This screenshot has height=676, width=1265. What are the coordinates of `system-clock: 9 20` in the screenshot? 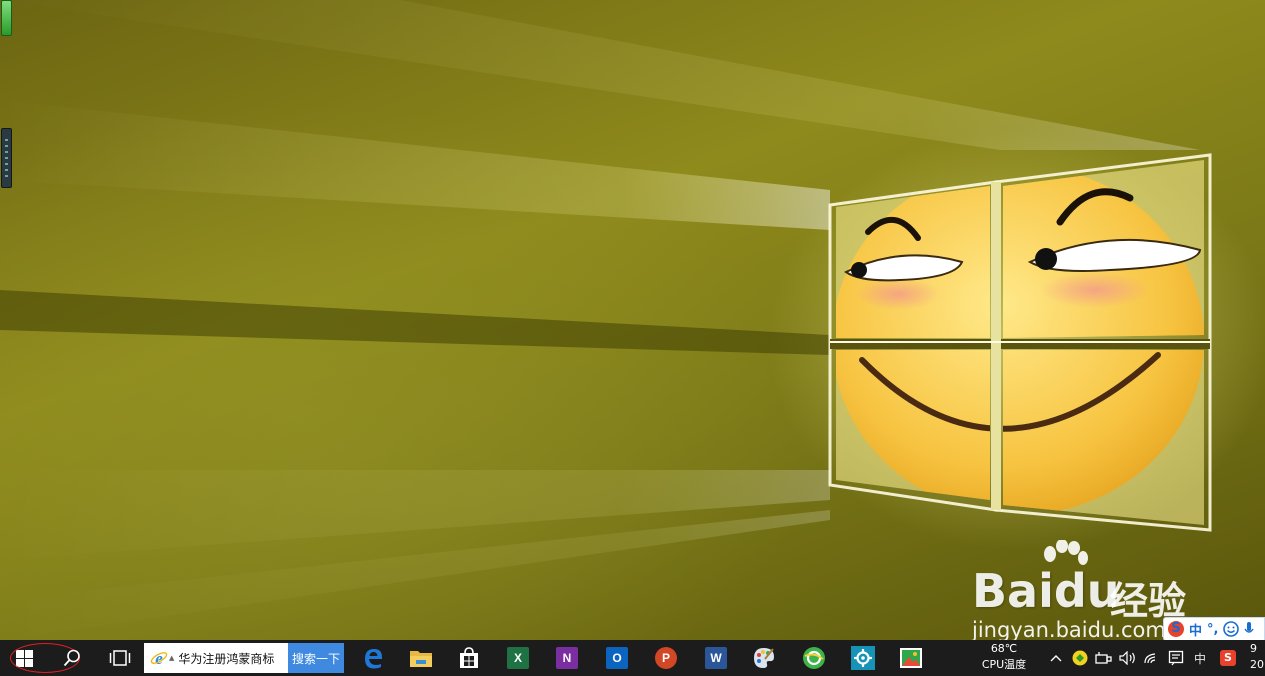 It's located at (1257, 657).